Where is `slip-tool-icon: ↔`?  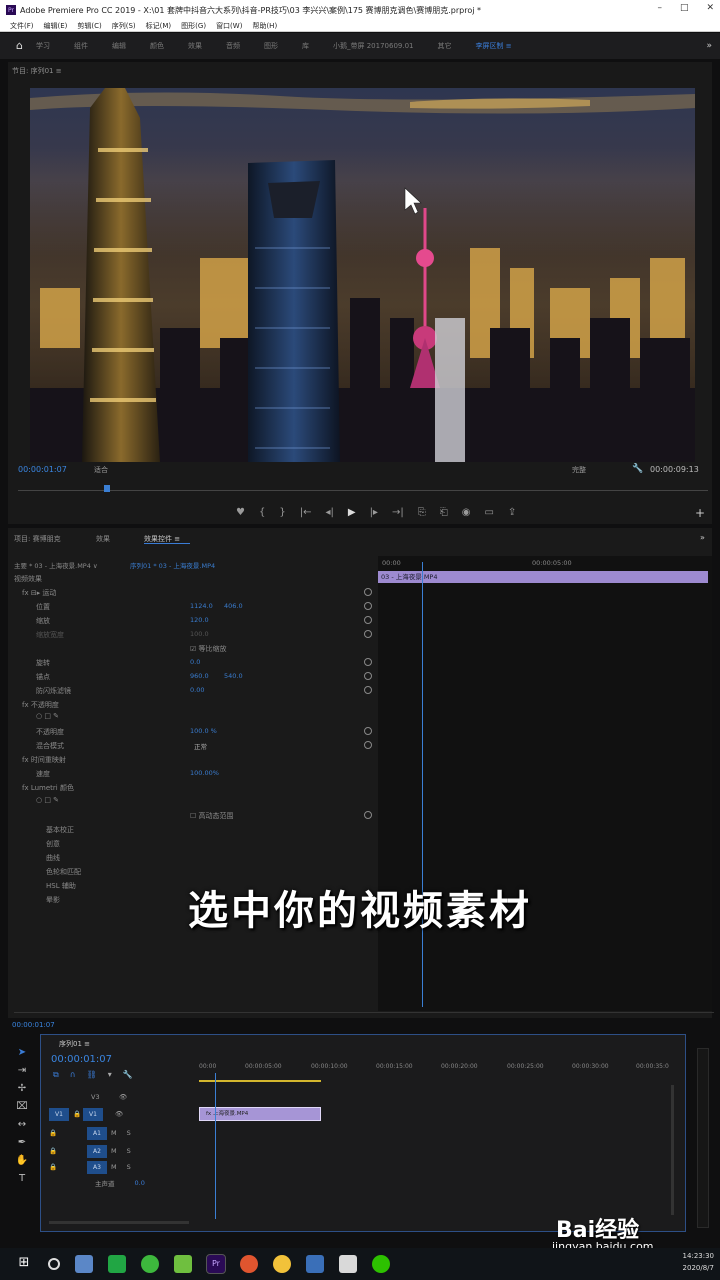
slip-tool-icon: ↔ is located at coordinates (22, 1125).